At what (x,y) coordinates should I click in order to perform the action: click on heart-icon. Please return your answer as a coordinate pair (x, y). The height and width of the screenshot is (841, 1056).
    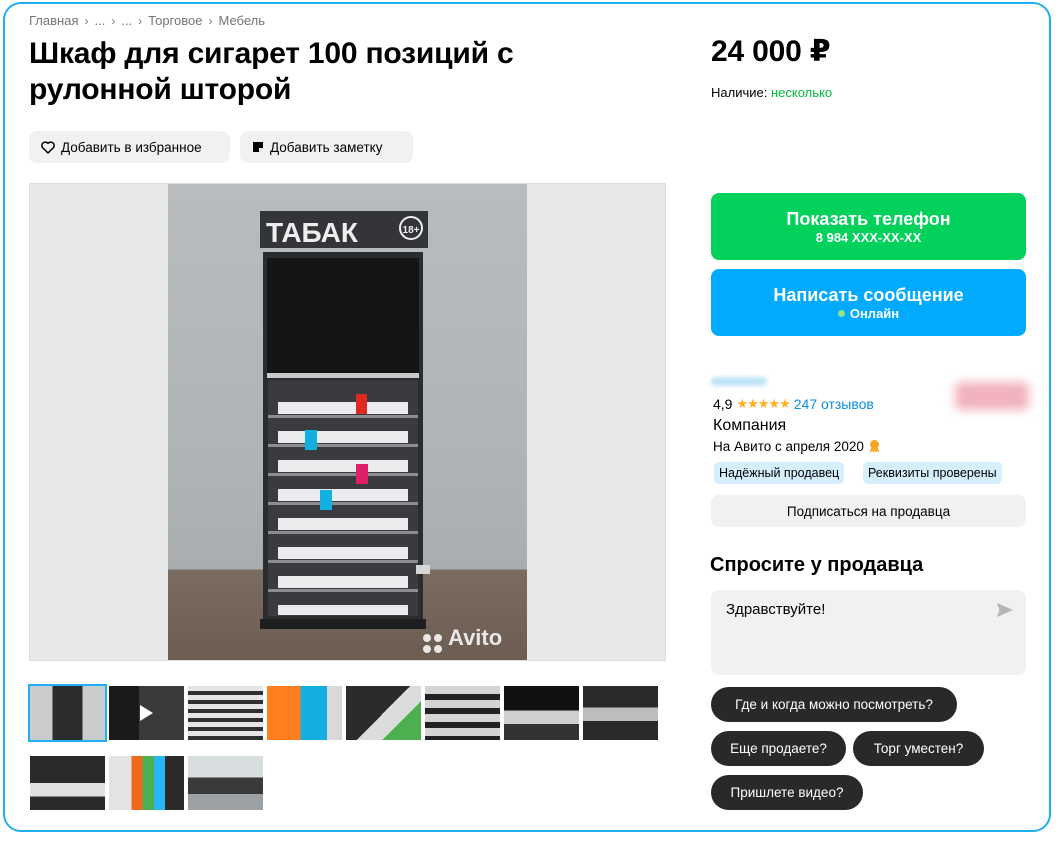
    Looking at the image, I should click on (48, 147).